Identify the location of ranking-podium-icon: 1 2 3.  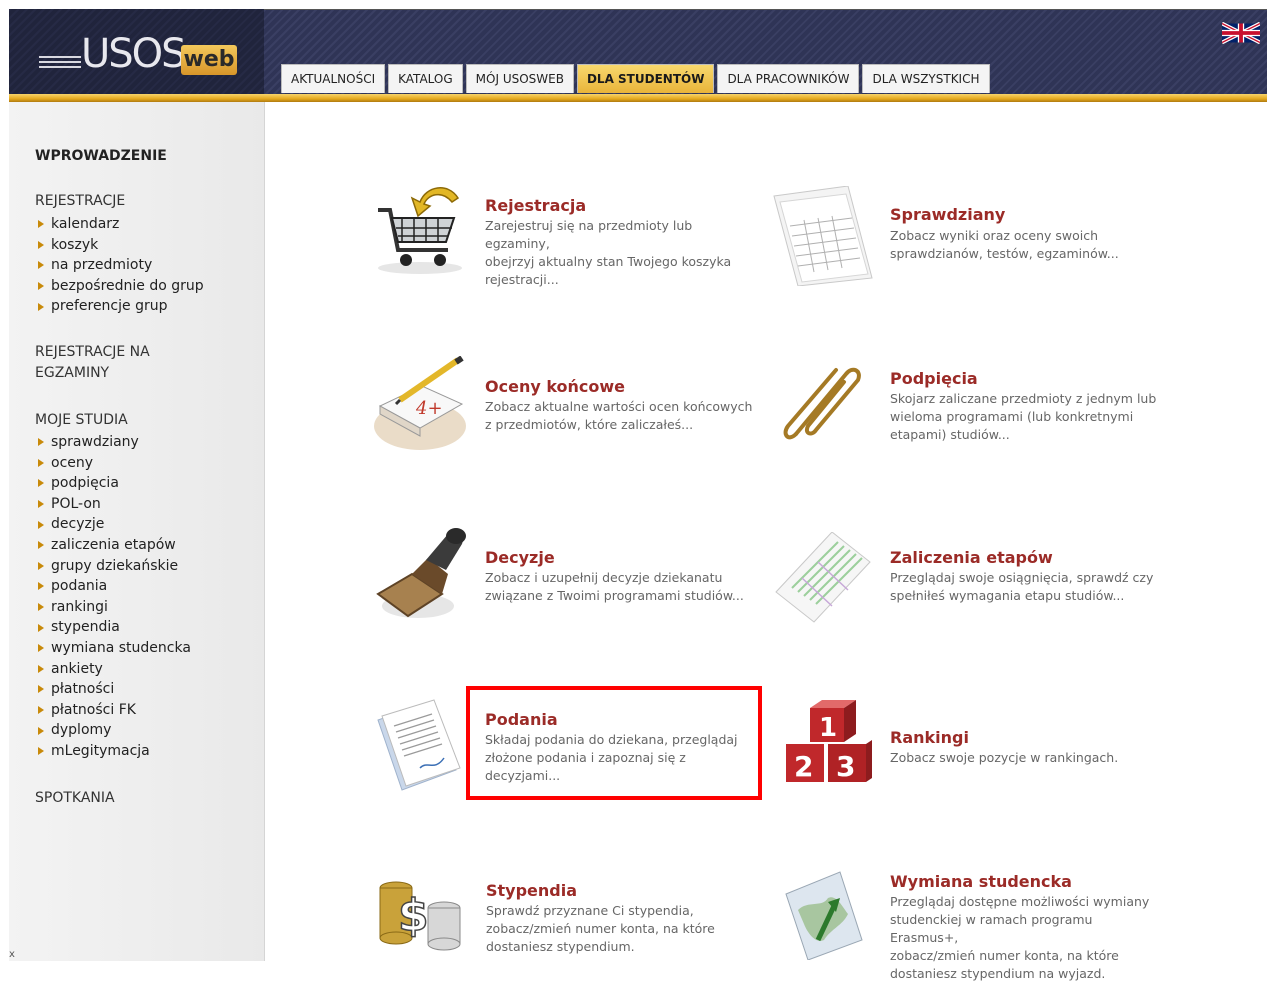
(829, 742).